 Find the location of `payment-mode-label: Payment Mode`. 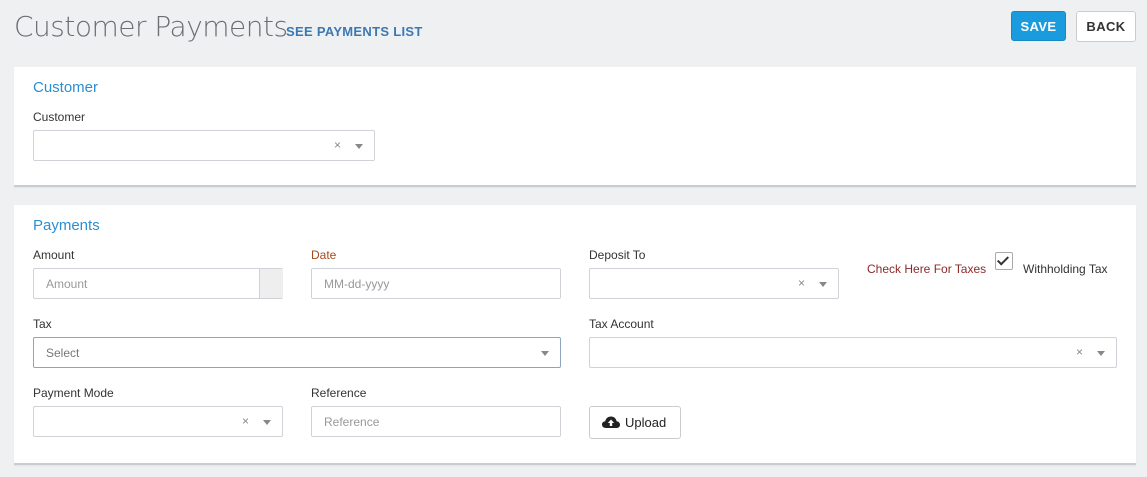

payment-mode-label: Payment Mode is located at coordinates (73, 393).